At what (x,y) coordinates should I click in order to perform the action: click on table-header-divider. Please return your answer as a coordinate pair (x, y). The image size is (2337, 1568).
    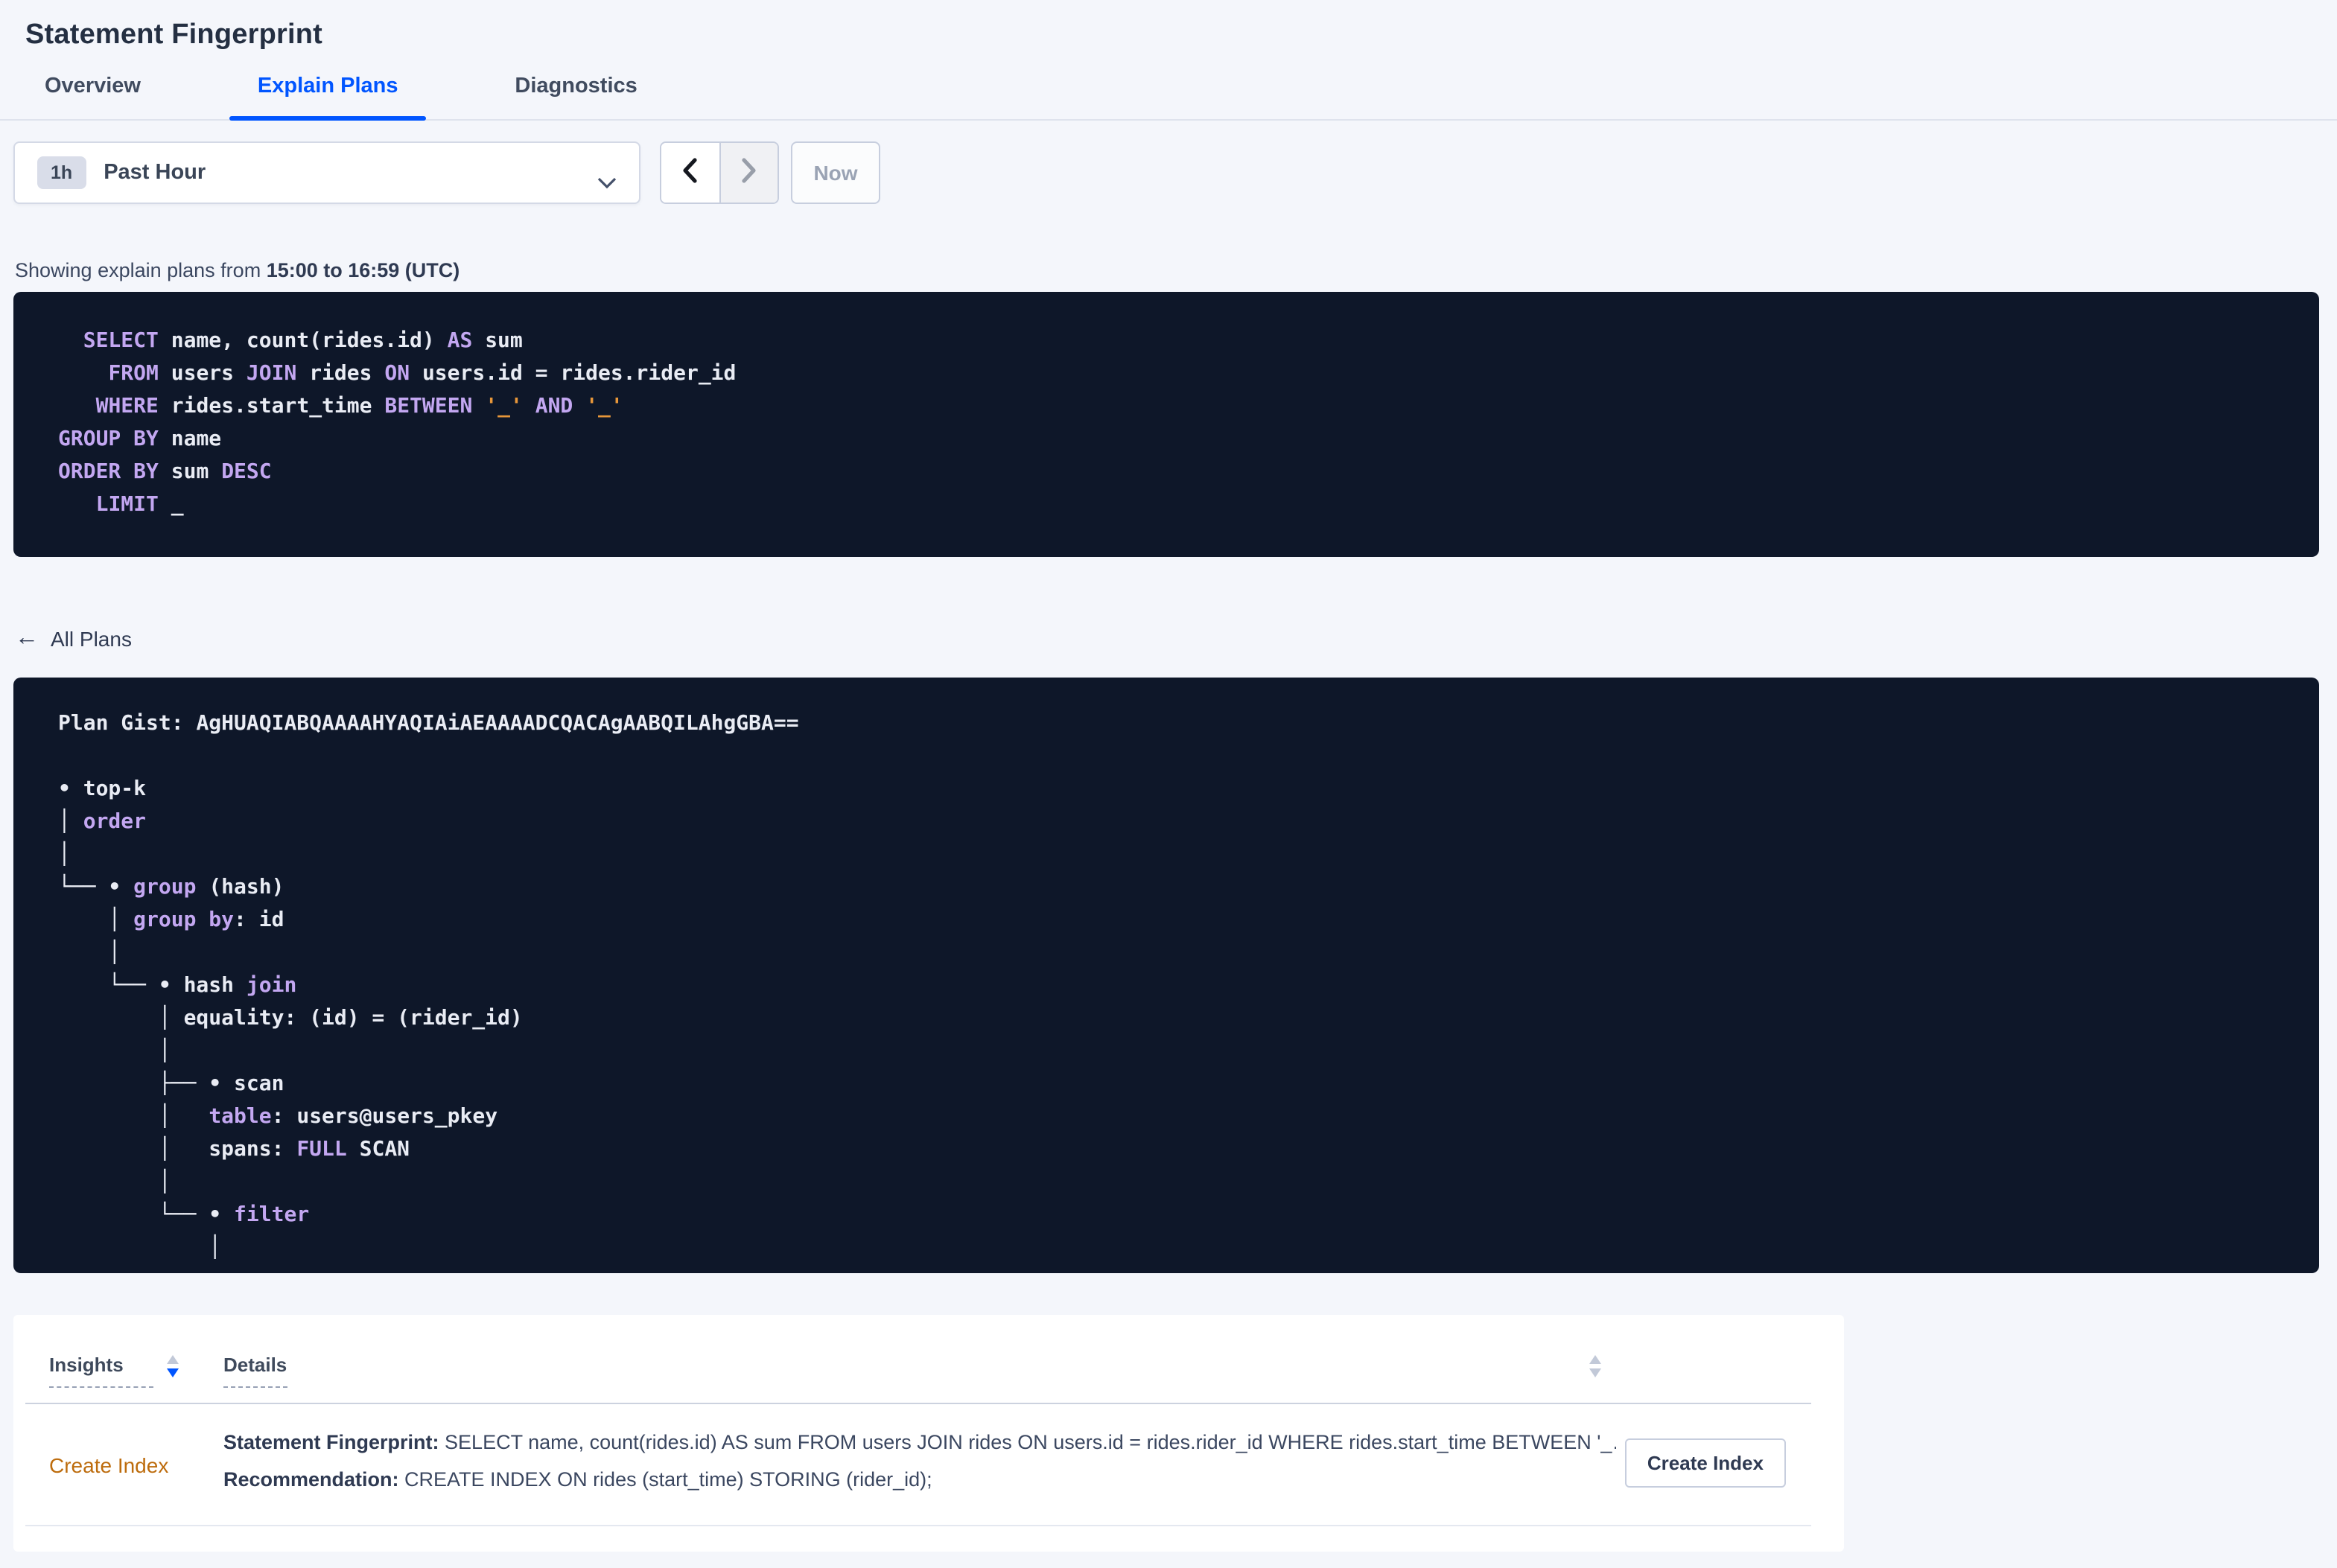
    Looking at the image, I should click on (918, 1403).